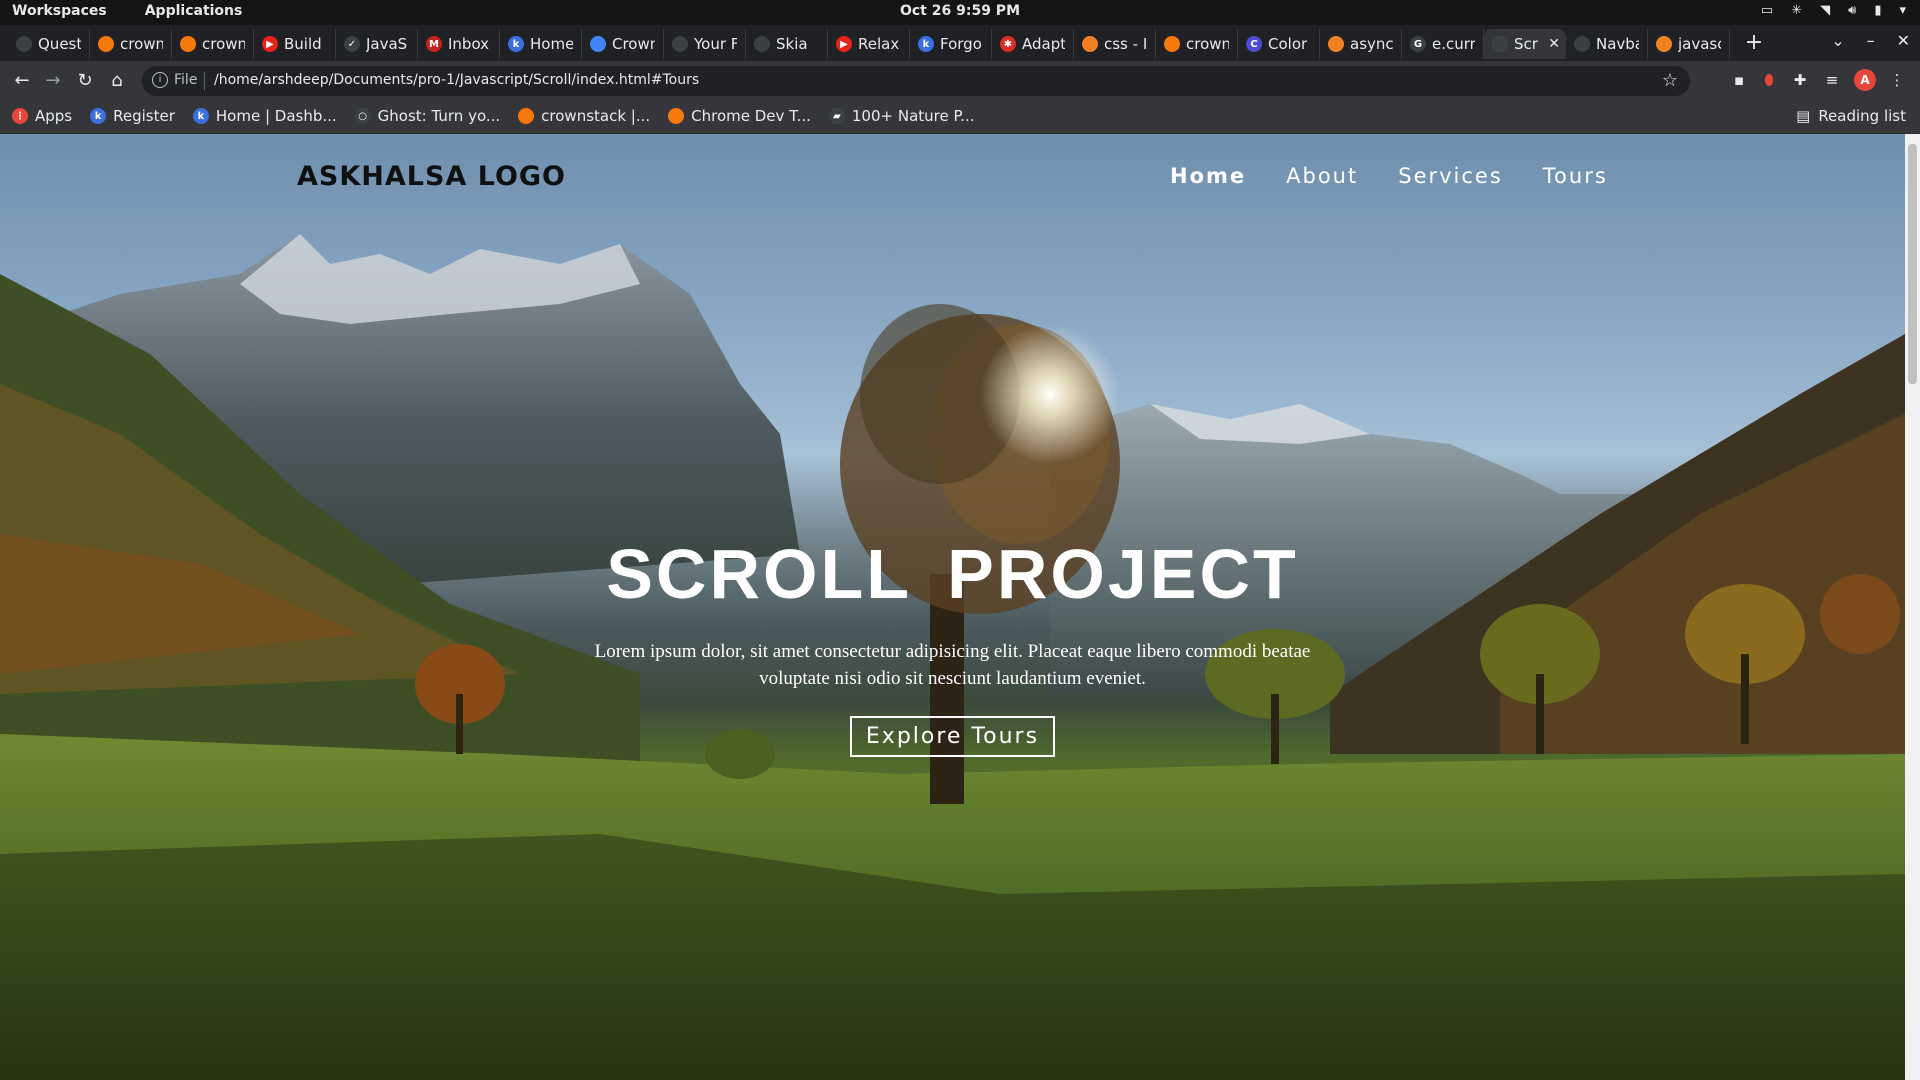 This screenshot has height=1080, width=1920. What do you see at coordinates (1912, 607) in the screenshot?
I see `page-scrollbar` at bounding box center [1912, 607].